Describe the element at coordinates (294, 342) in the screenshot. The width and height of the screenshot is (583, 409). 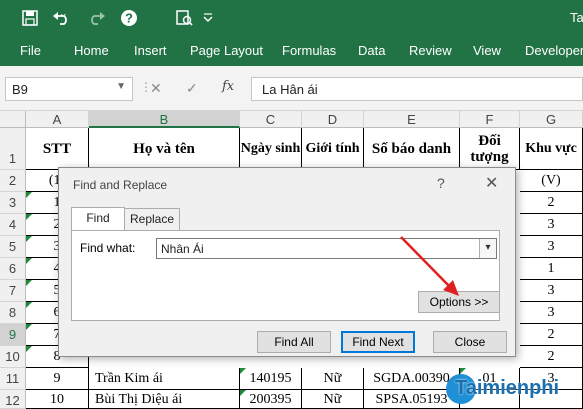
I see `find-all-button: Find All` at that location.